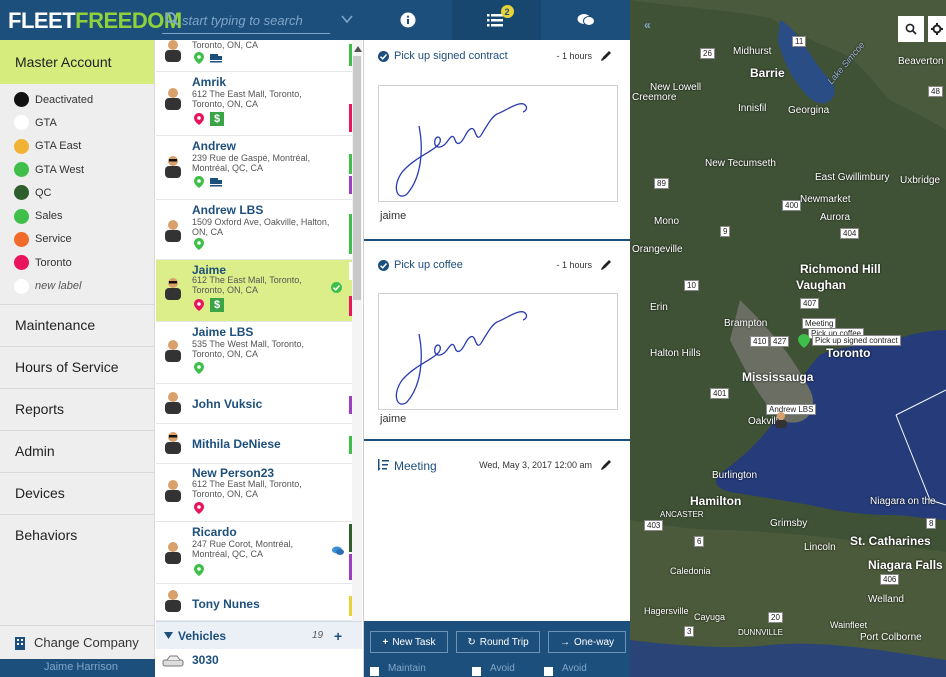 The width and height of the screenshot is (946, 677). I want to click on road-shield: 89, so click(661, 183).